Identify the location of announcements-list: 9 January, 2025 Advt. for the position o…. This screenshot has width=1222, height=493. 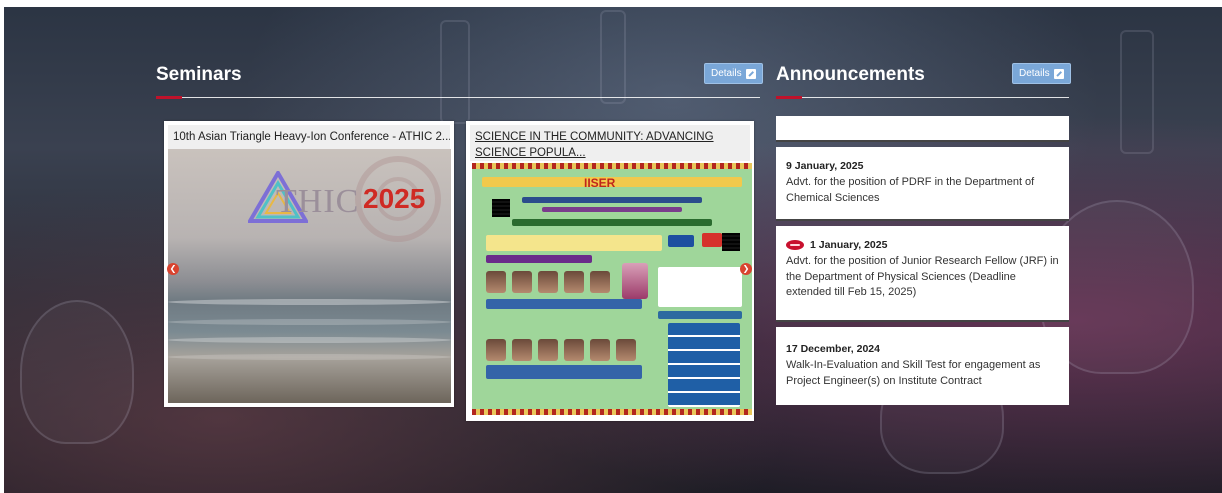
(922, 260).